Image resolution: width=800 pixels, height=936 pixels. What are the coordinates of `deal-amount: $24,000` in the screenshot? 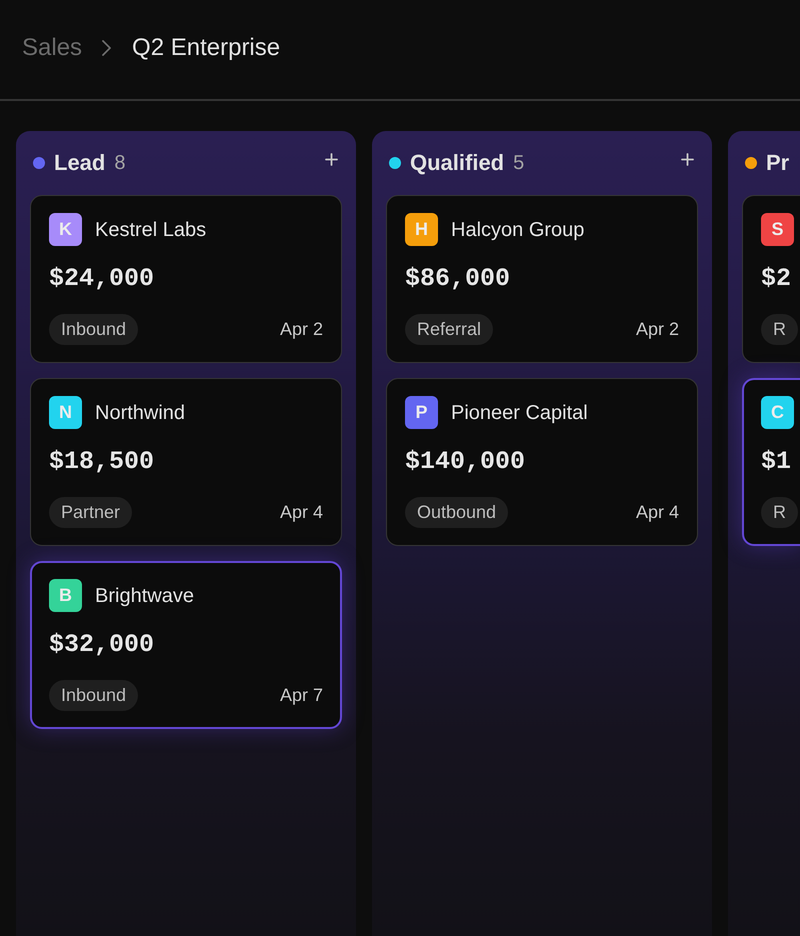 It's located at (102, 279).